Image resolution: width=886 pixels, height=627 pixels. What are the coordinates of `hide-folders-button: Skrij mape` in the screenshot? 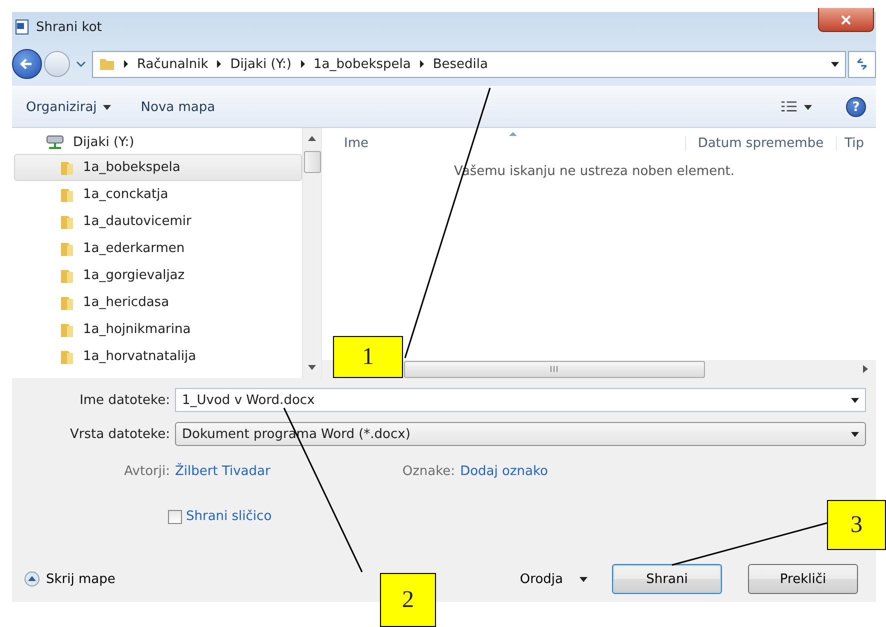 It's located at (68, 579).